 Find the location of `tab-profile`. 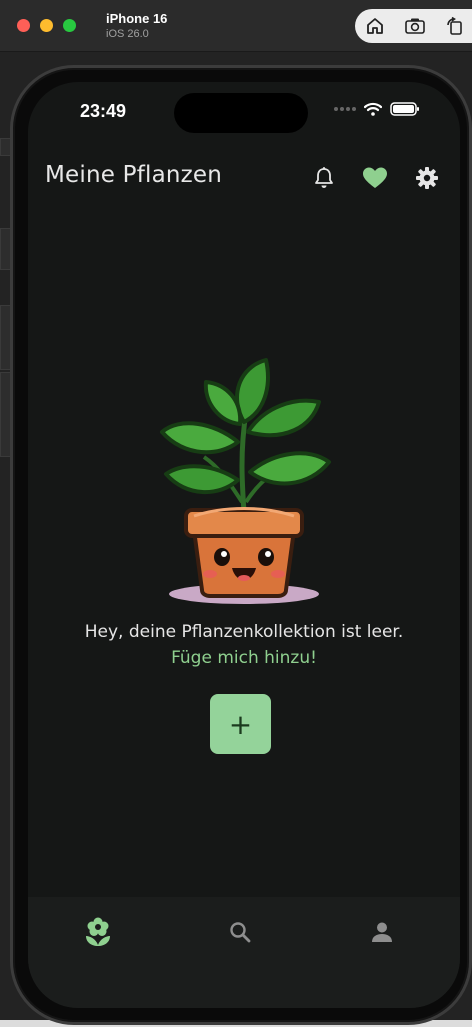

tab-profile is located at coordinates (382, 932).